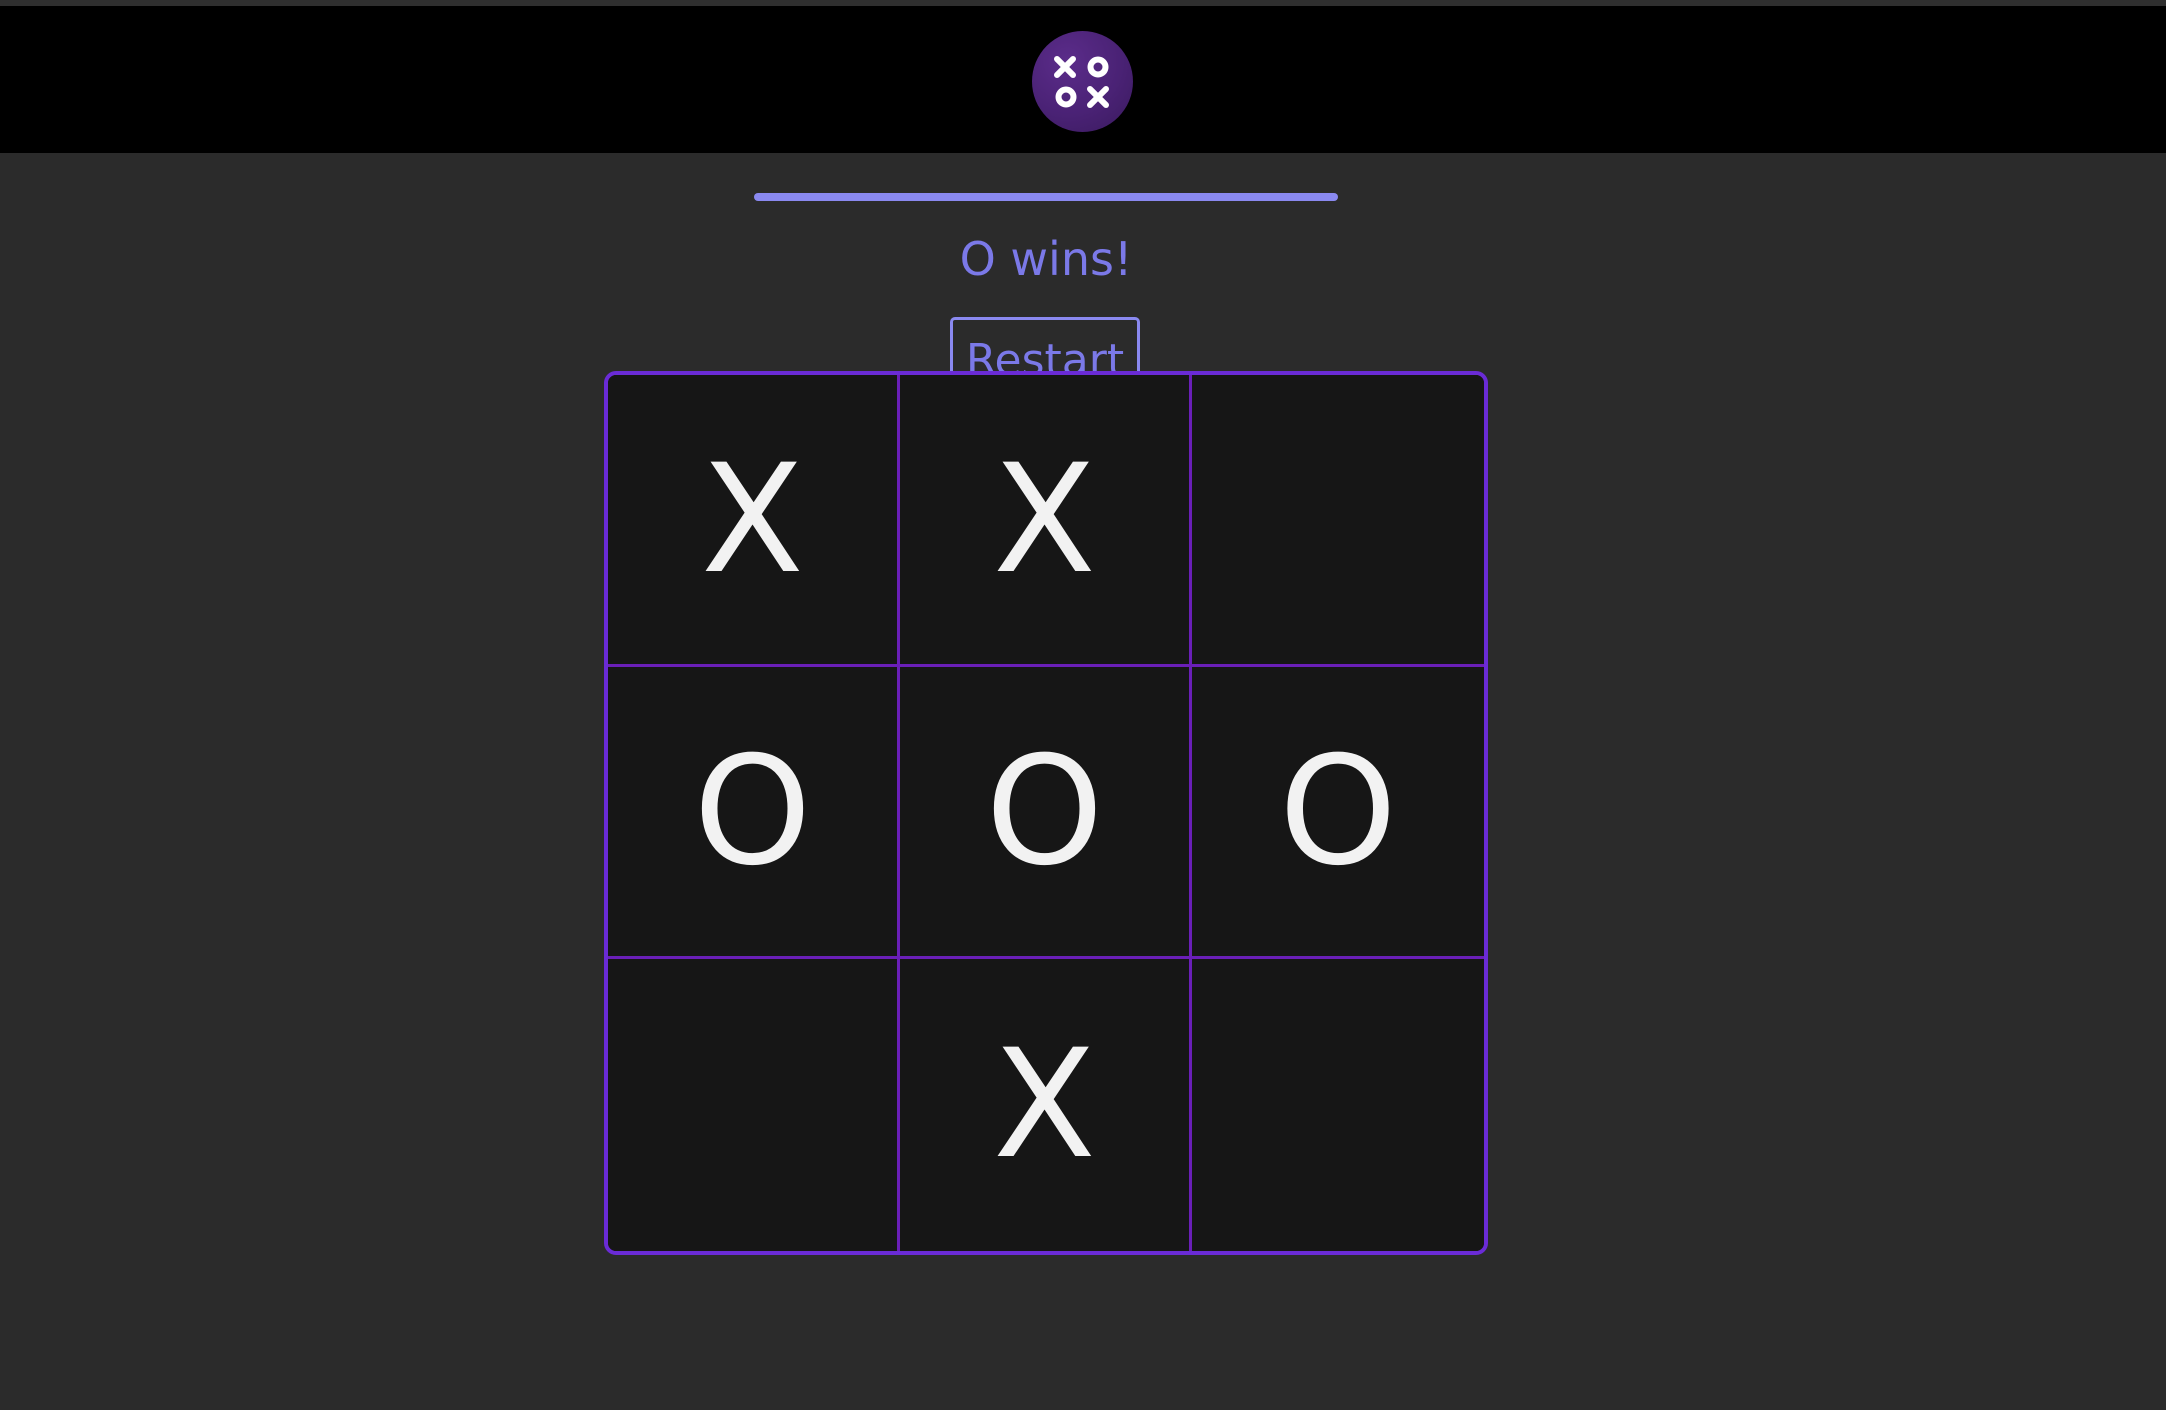  I want to click on status-divider, so click(1046, 197).